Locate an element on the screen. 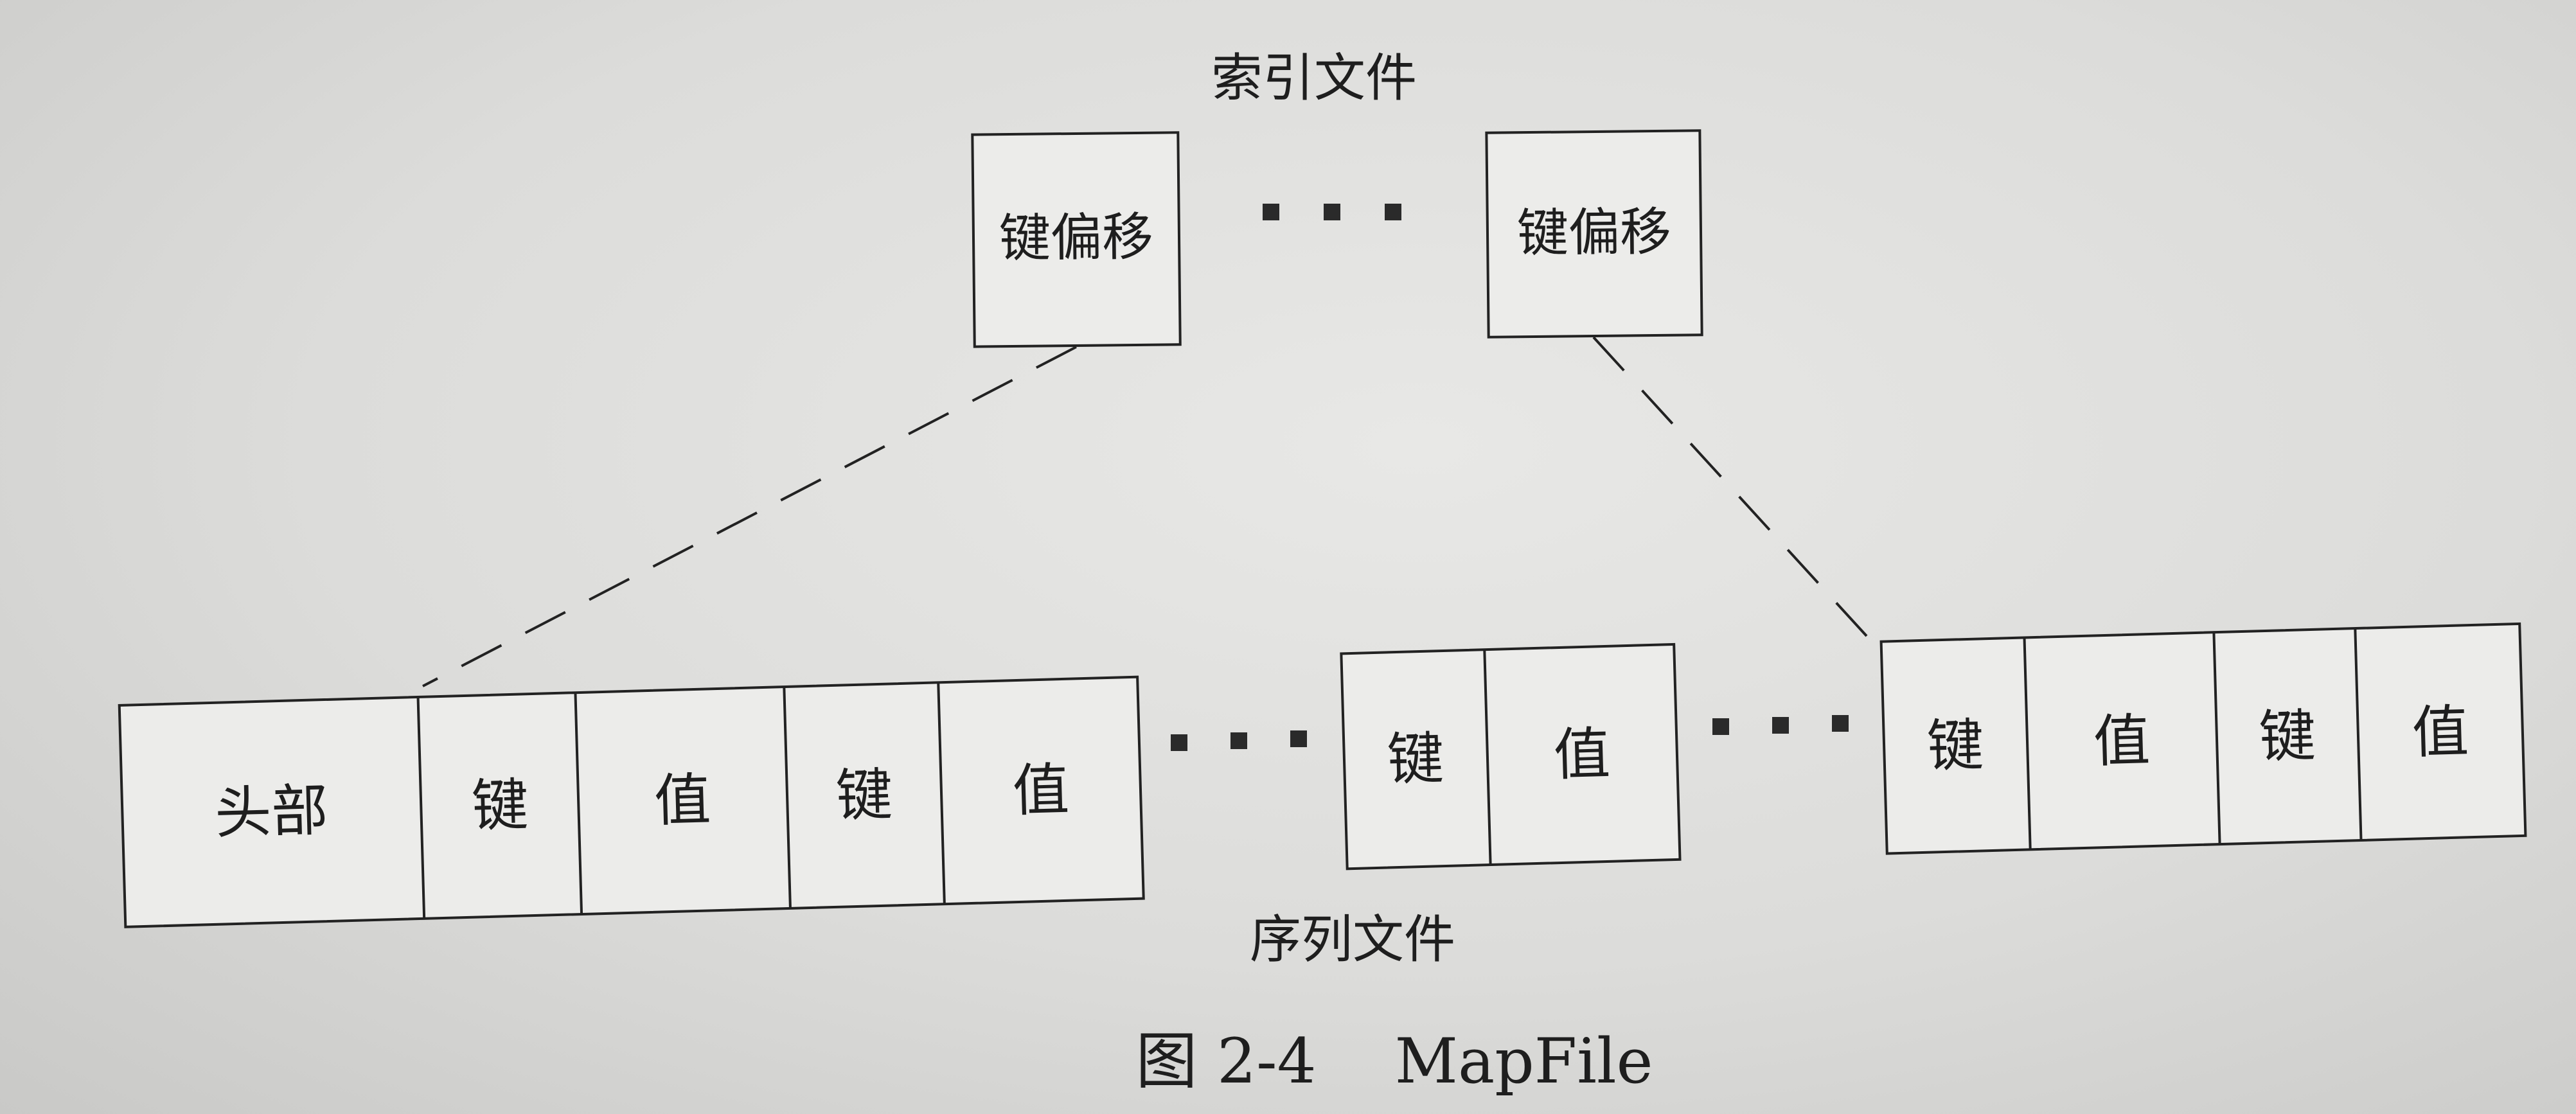  sequence-group-middle: 键 值 is located at coordinates (1511, 757).